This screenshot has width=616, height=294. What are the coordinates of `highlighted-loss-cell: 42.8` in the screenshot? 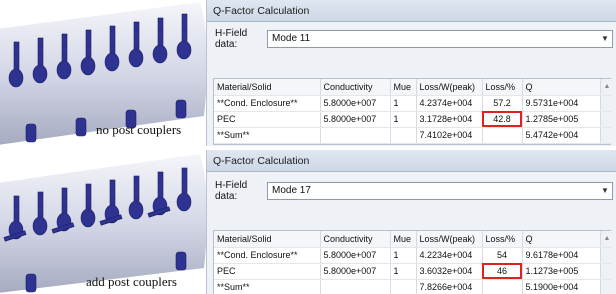 It's located at (502, 119).